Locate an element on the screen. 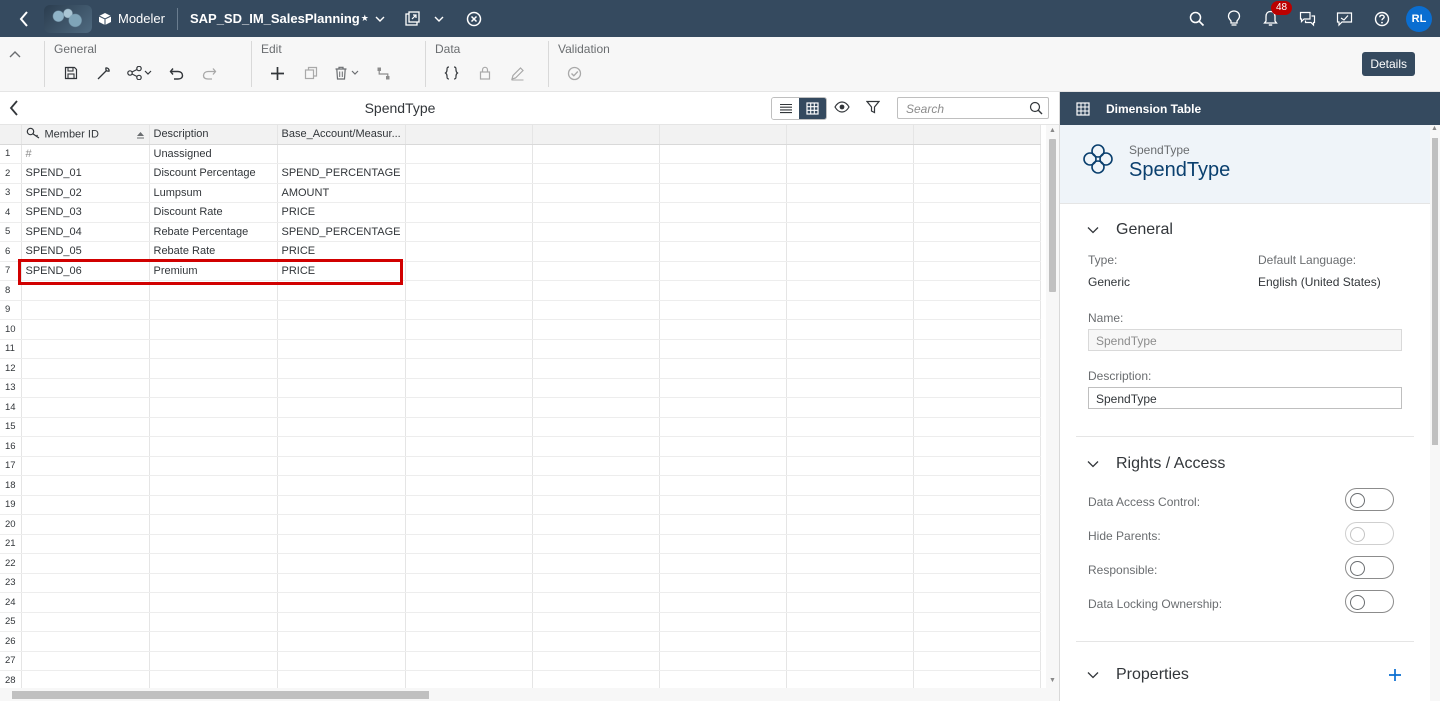 This screenshot has height=701, width=1440. row-number: 22 is located at coordinates (11, 563).